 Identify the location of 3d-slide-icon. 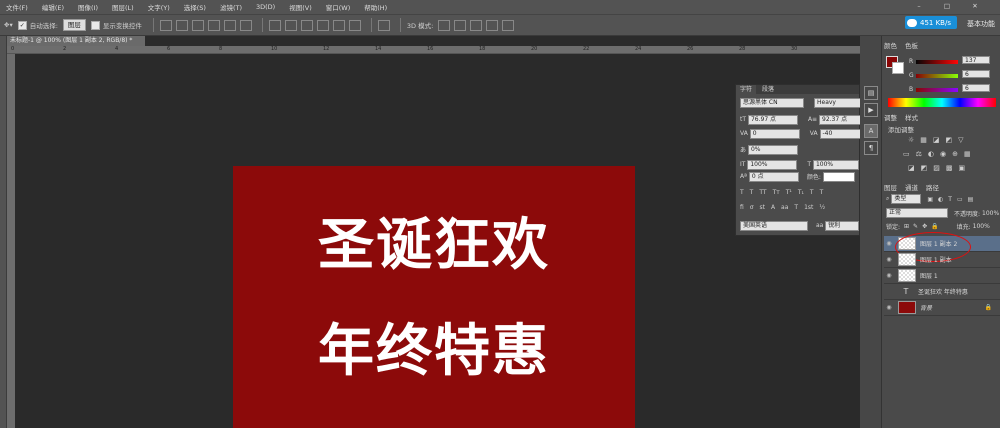
(492, 25).